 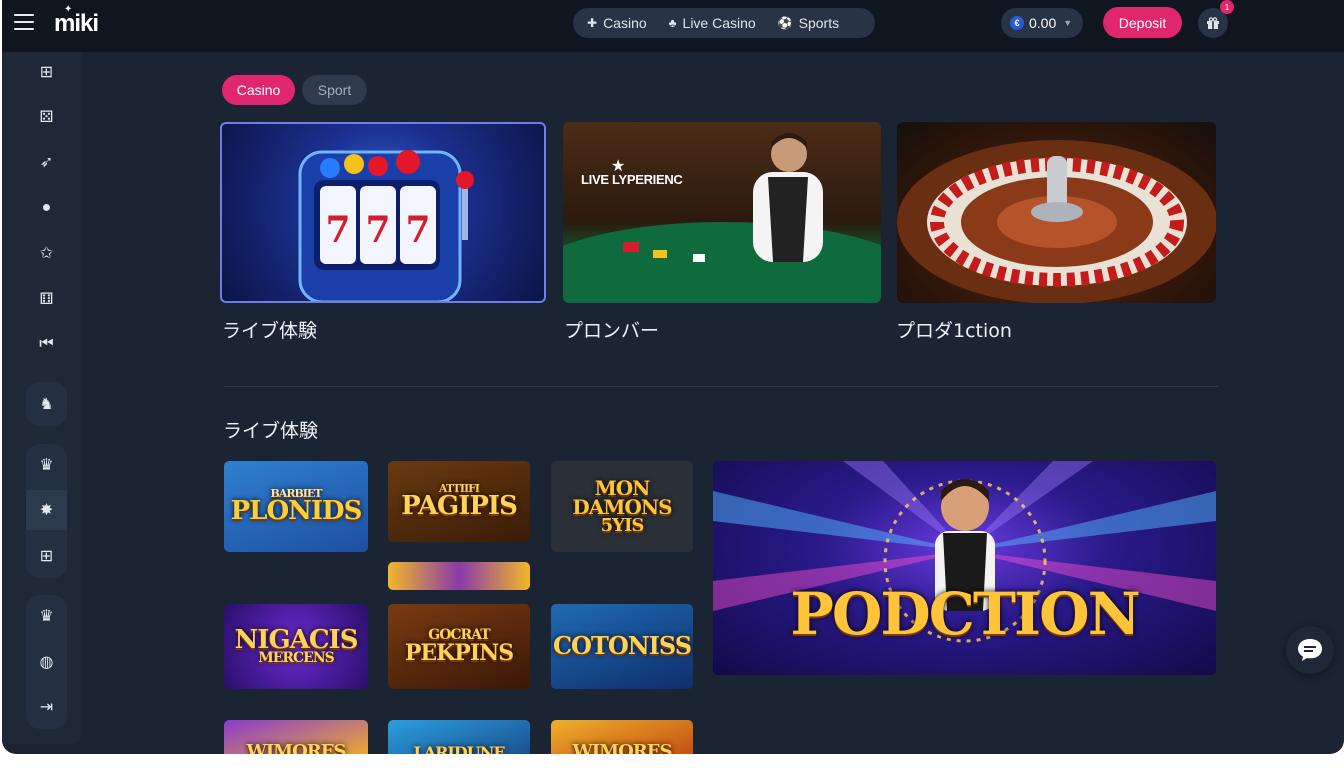 I want to click on tab-casino: Casino, so click(x=258, y=90).